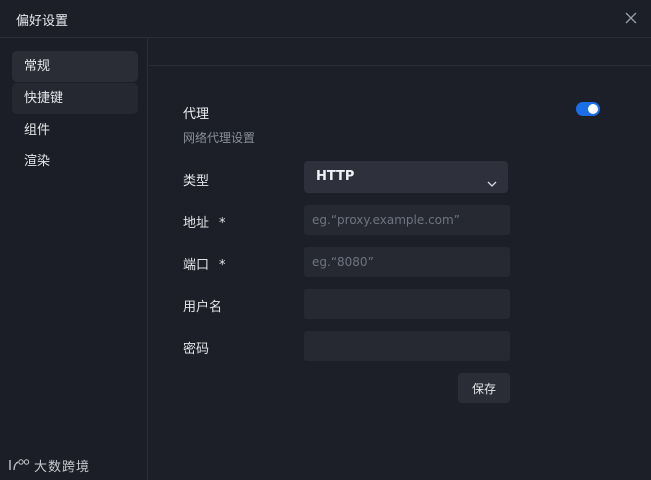 The height and width of the screenshot is (480, 651). I want to click on address-label: 地址 *, so click(204, 221).